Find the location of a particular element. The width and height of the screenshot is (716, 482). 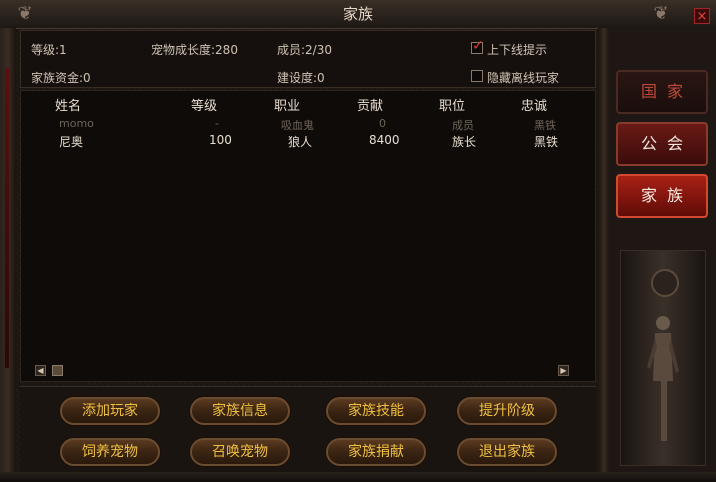

add-player-button: 添加玩家 is located at coordinates (110, 411).